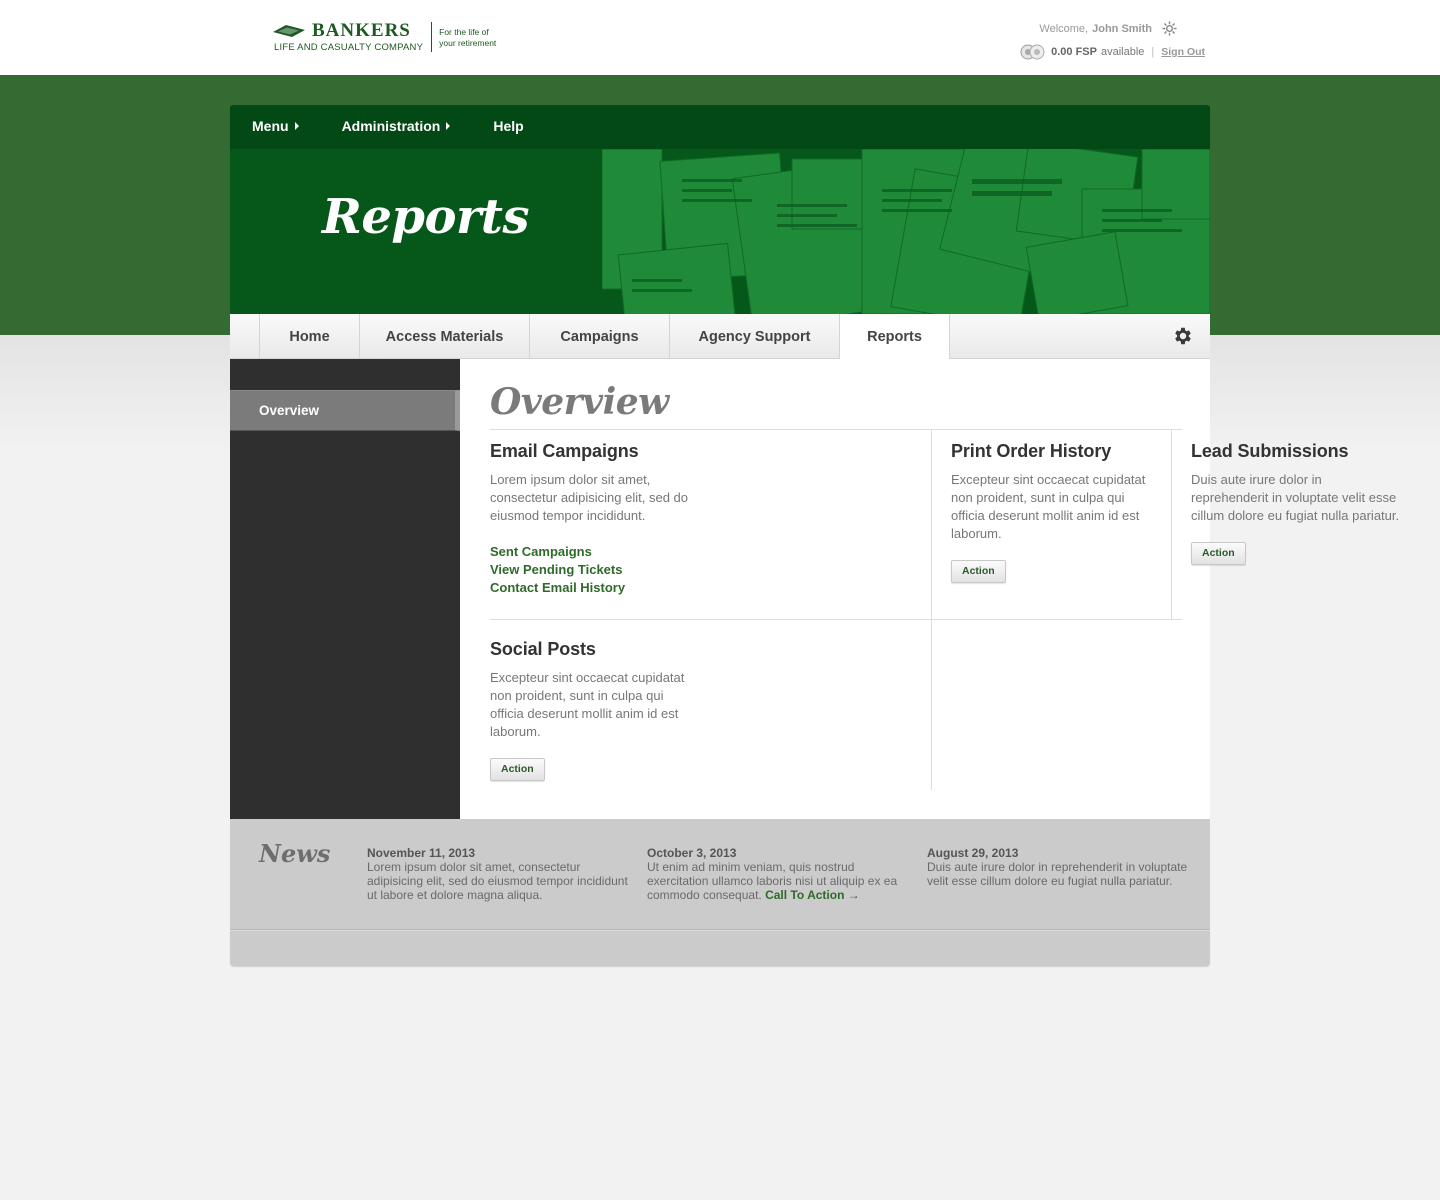 This screenshot has width=1440, height=1200. Describe the element at coordinates (543, 649) in the screenshot. I see `card-title: Social Posts` at that location.